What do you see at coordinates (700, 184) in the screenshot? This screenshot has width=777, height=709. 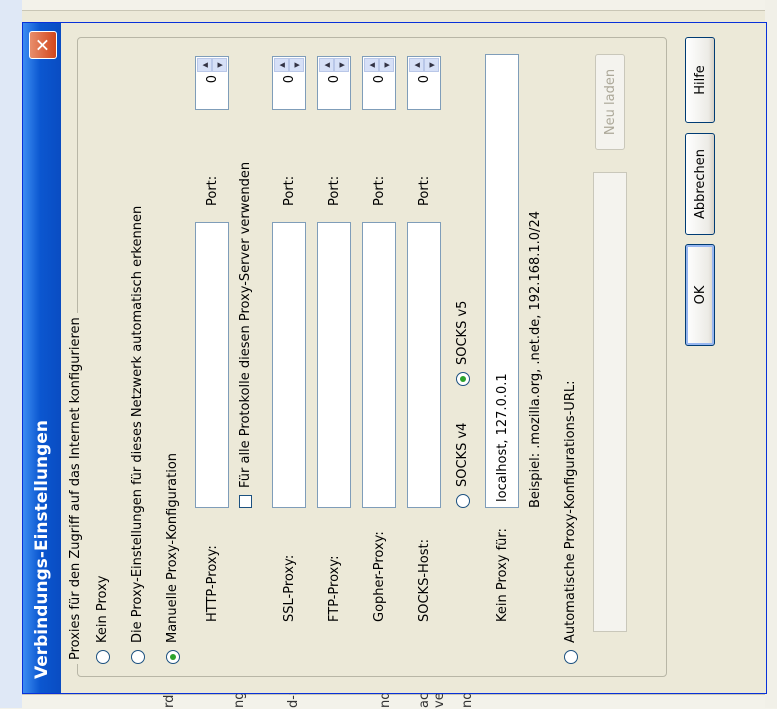 I see `cancel-button: Abbrechen` at bounding box center [700, 184].